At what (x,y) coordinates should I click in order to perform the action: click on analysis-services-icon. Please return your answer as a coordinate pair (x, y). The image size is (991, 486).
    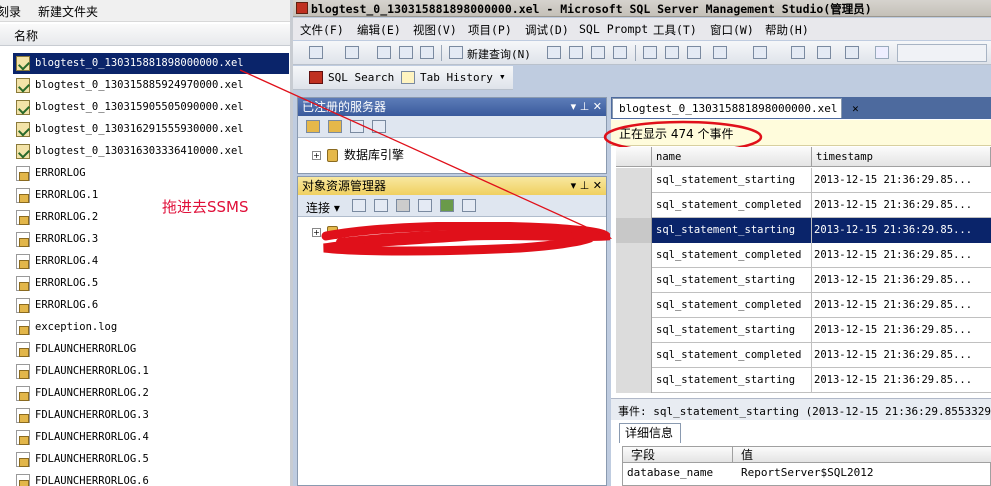
    Looking at the image, I should click on (335, 126).